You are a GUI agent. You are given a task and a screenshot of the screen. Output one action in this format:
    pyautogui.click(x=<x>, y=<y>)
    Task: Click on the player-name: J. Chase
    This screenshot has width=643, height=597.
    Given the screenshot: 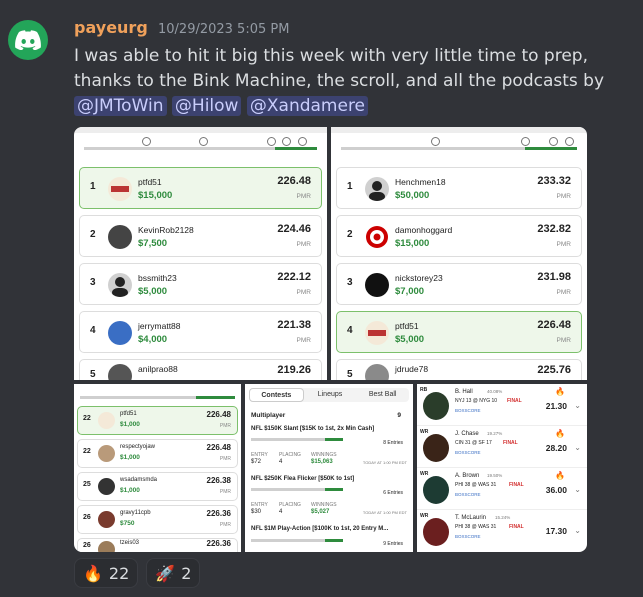 What is the action you would take?
    pyautogui.click(x=467, y=434)
    